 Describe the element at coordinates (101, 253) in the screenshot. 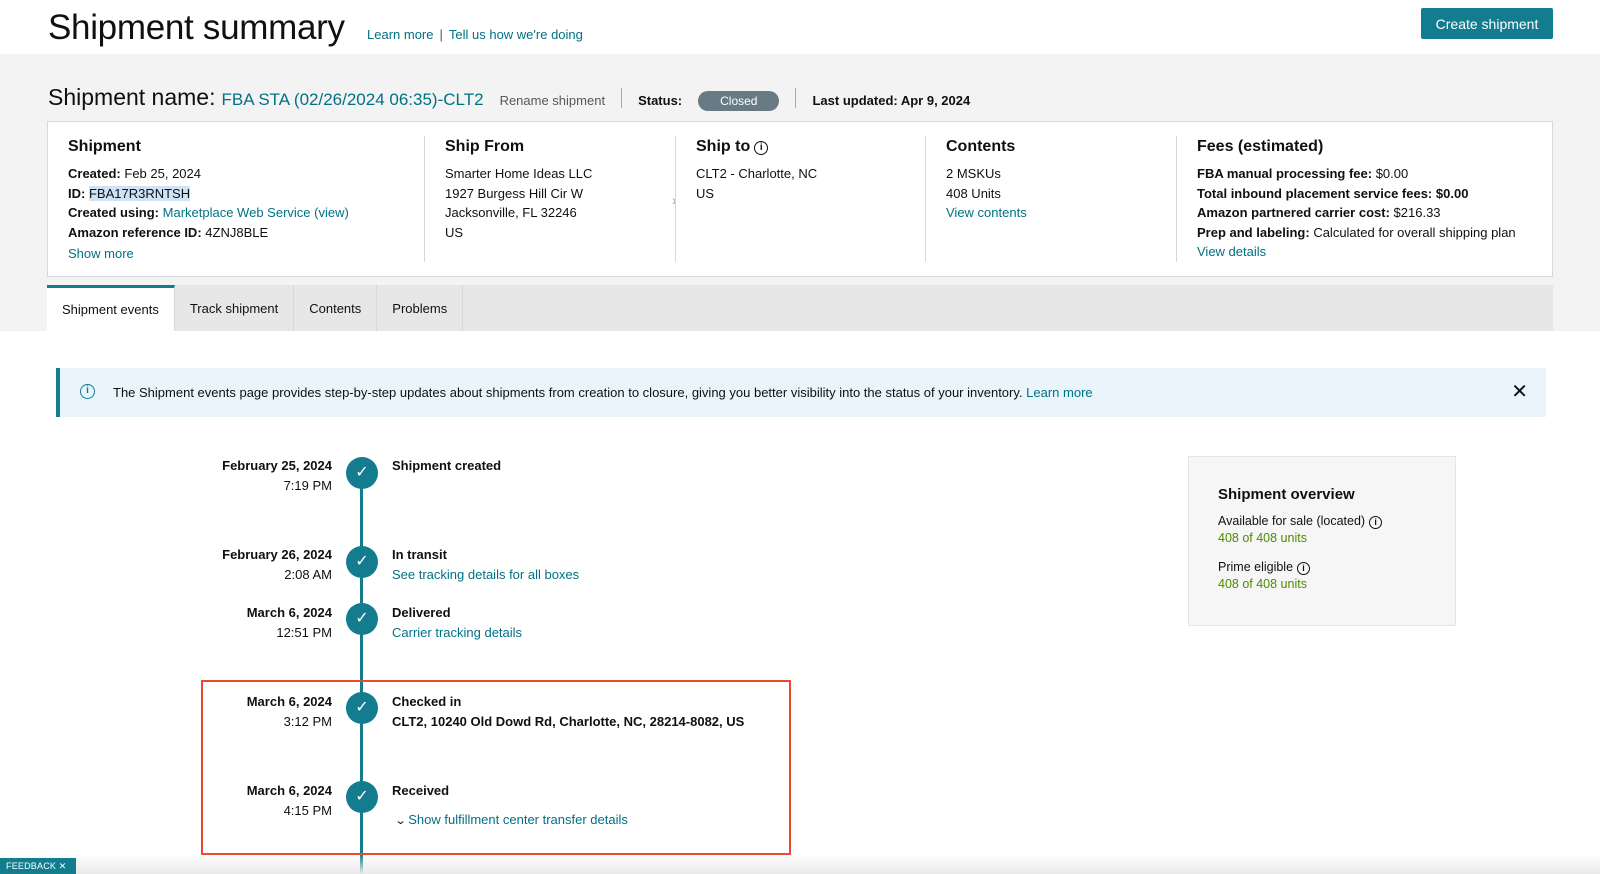

I see `show-more-link: Show more` at that location.